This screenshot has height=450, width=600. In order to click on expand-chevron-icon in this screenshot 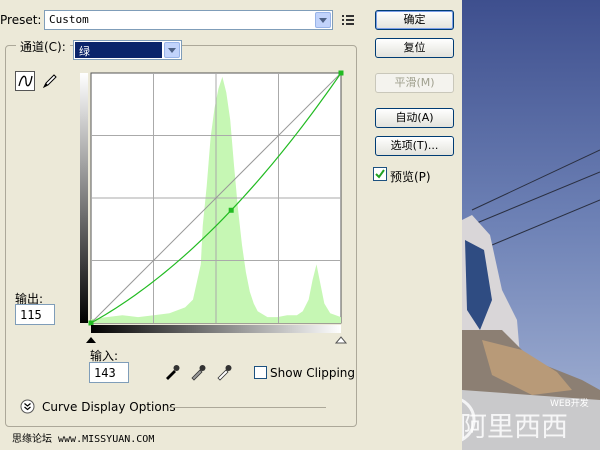, I will do `click(27, 406)`.